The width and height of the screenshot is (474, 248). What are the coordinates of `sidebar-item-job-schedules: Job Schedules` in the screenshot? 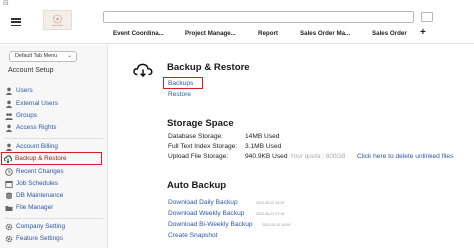 It's located at (31, 183).